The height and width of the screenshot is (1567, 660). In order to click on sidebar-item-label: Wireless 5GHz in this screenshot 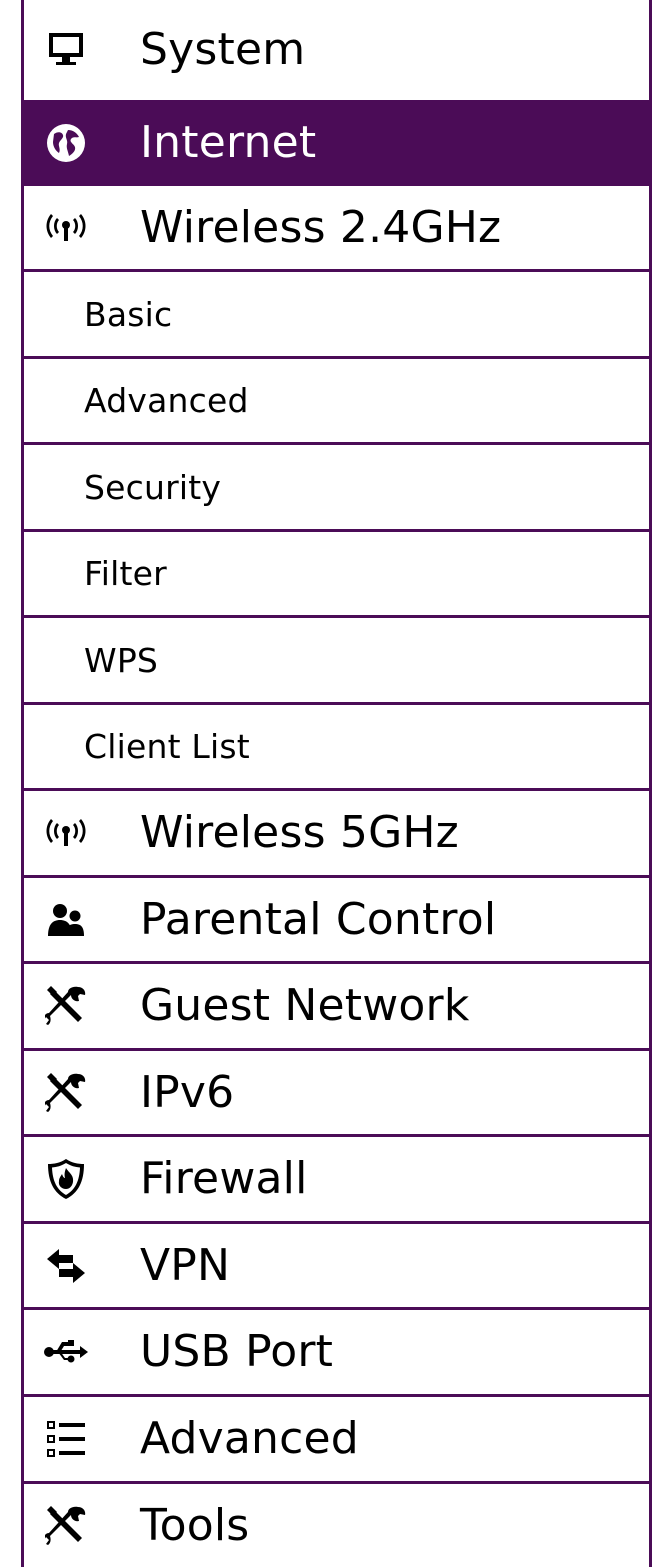, I will do `click(299, 832)`.